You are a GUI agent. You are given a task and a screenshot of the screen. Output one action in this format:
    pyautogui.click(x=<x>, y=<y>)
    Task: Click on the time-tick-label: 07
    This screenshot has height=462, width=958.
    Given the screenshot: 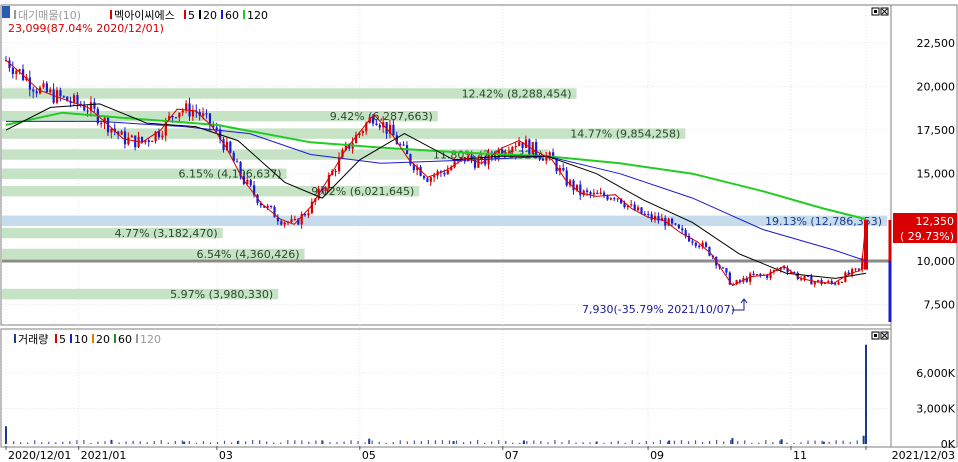 What is the action you would take?
    pyautogui.click(x=512, y=455)
    